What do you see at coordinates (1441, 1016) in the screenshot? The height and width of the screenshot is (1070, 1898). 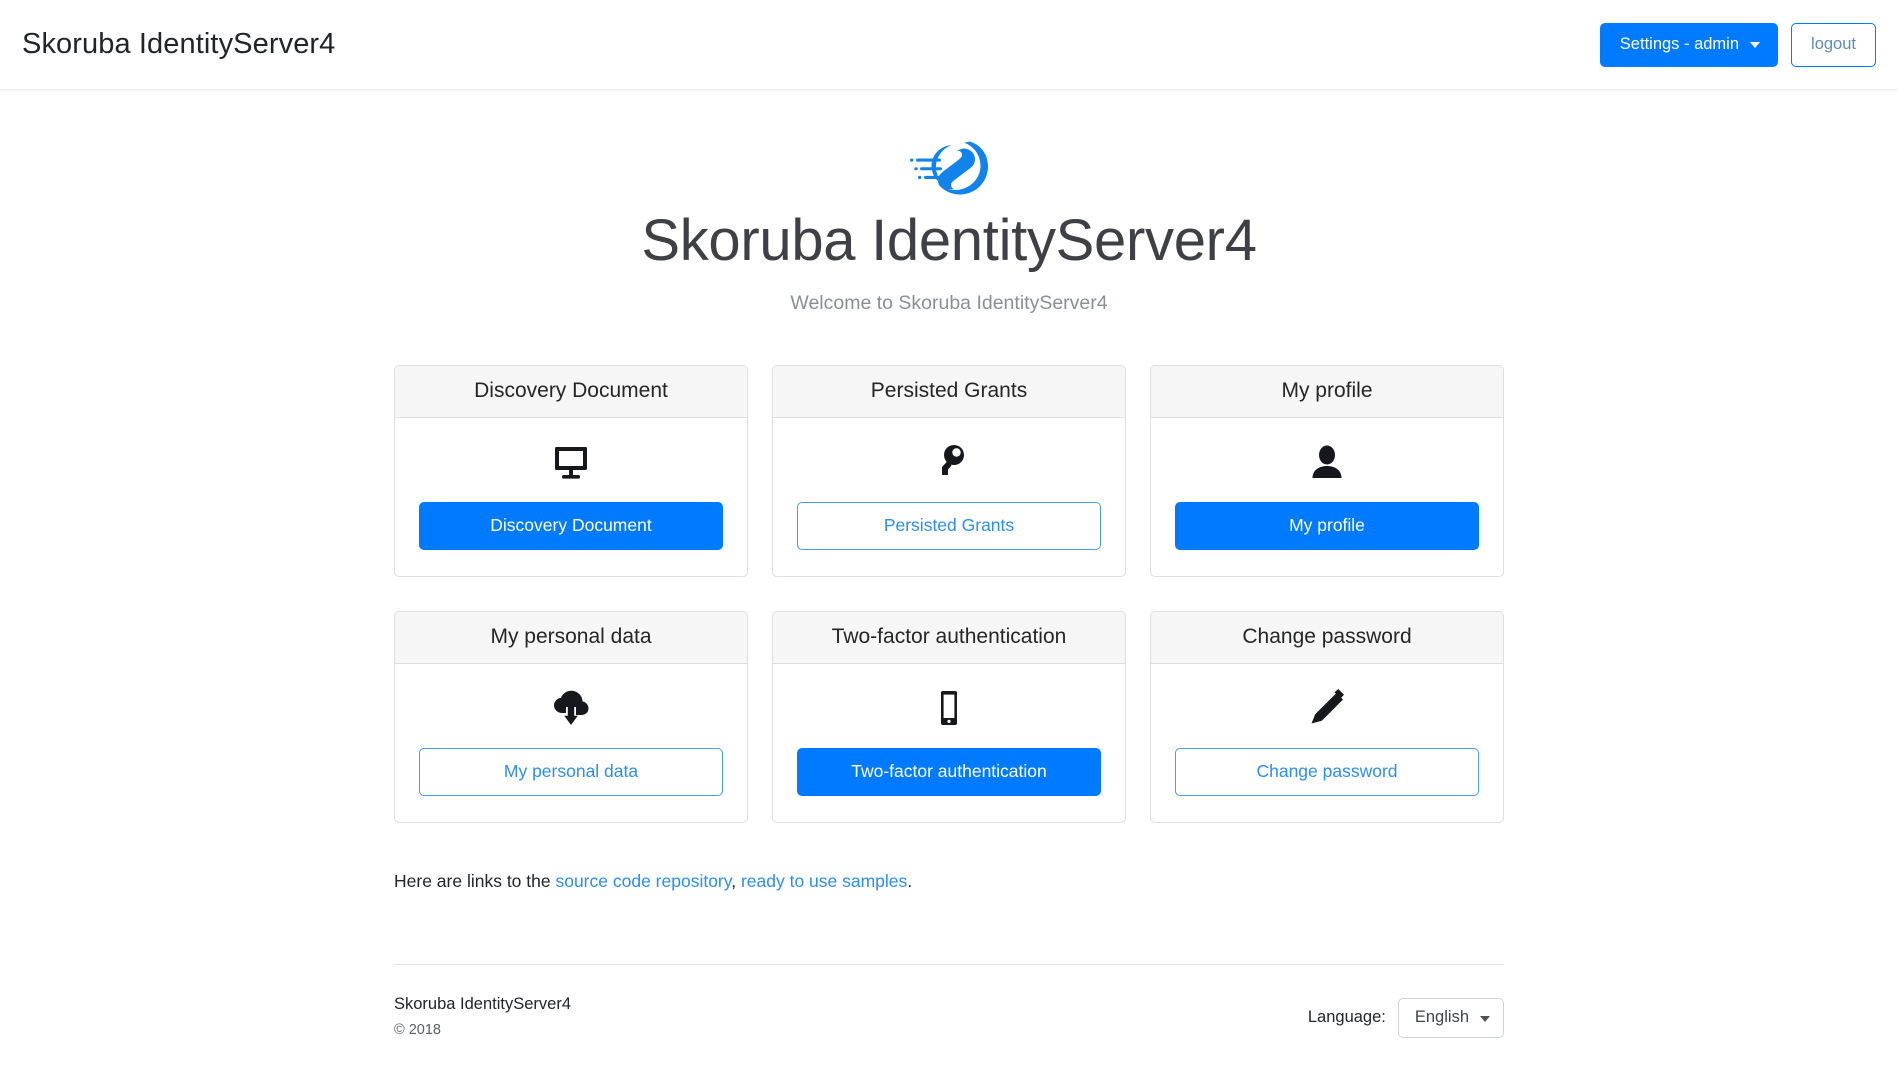 I see `language-select-value: English` at bounding box center [1441, 1016].